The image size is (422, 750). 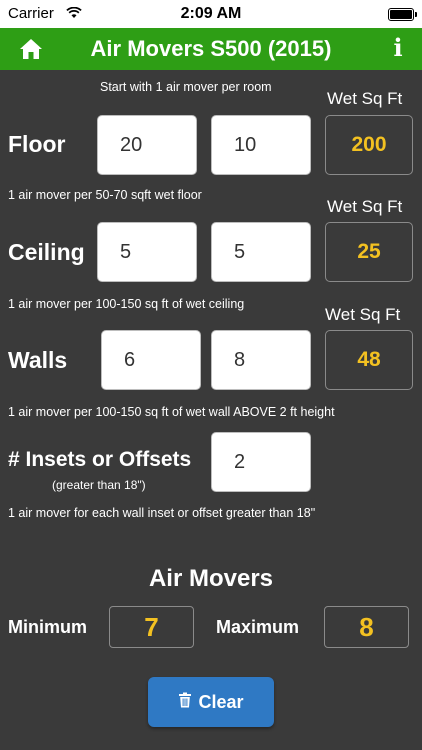 I want to click on ceiling-label: Ceiling, so click(x=46, y=252).